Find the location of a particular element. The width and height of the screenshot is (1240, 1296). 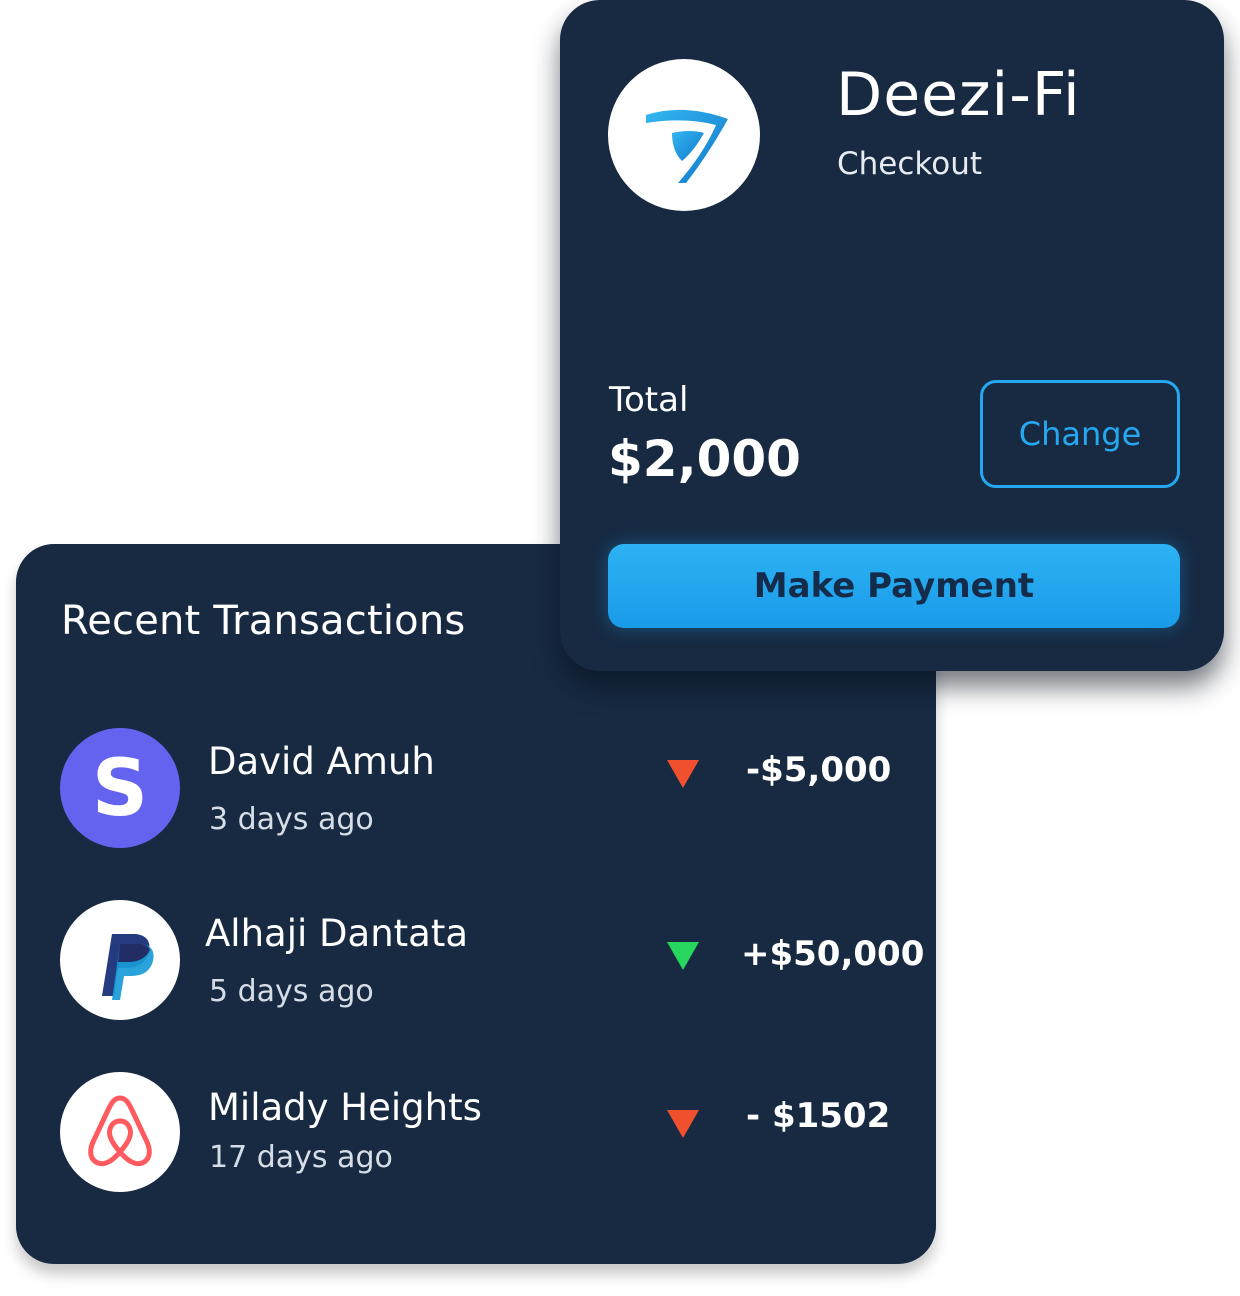

total-label: Total is located at coordinates (649, 400).